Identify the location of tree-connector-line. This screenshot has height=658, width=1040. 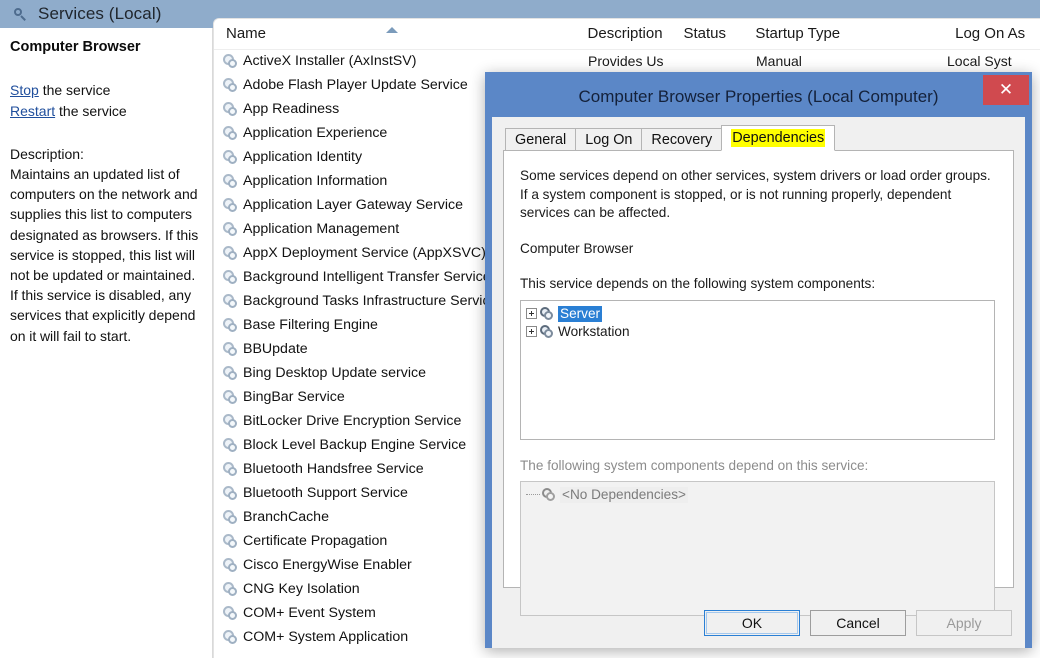
(533, 495).